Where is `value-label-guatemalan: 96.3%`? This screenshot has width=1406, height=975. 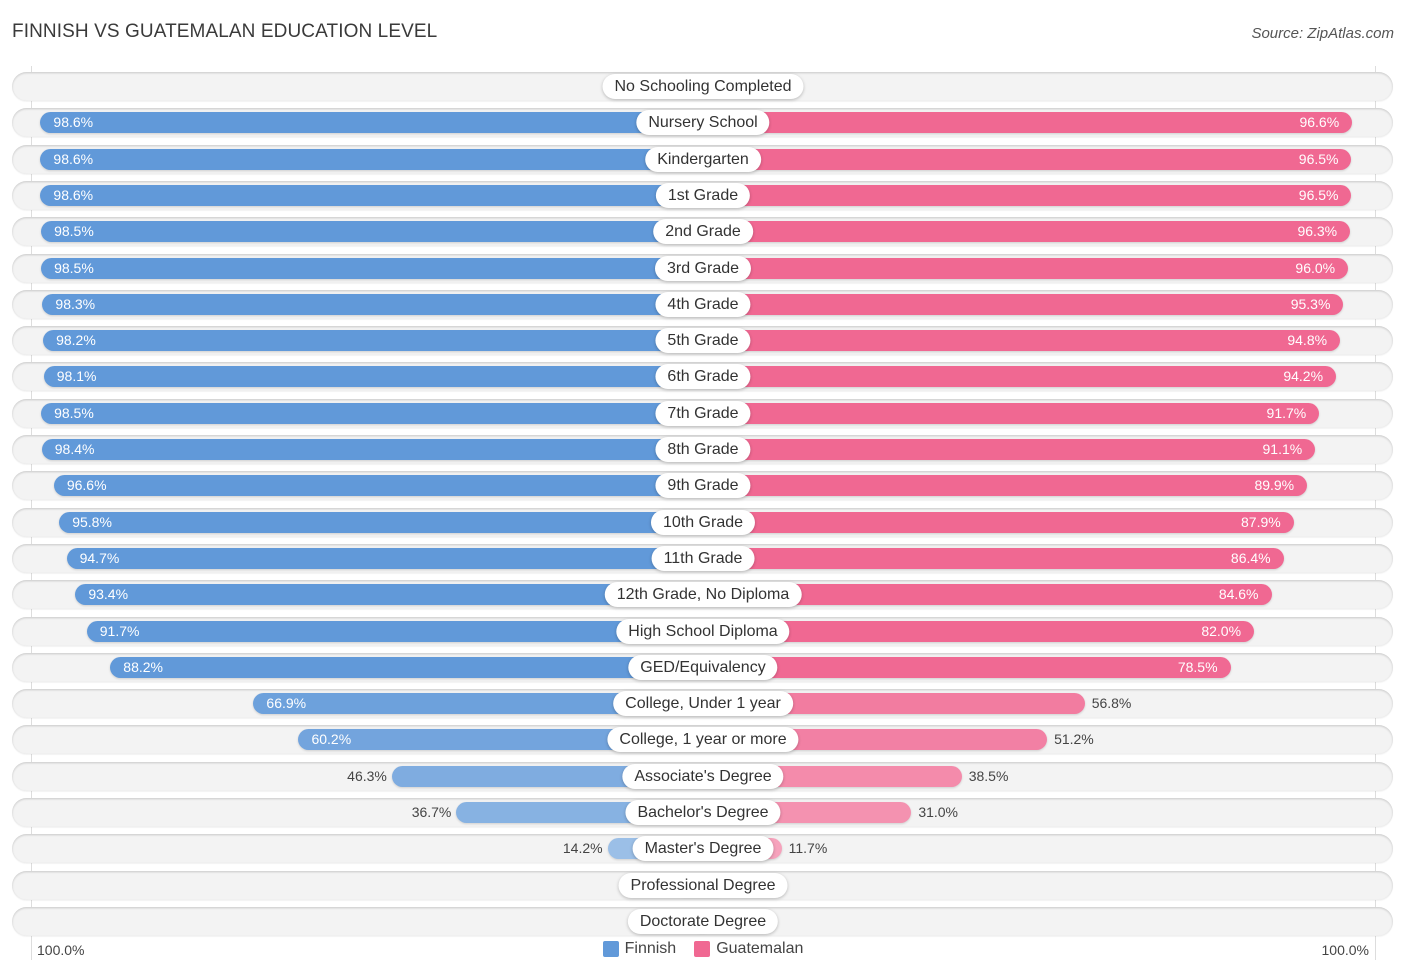 value-label-guatemalan: 96.3% is located at coordinates (1317, 231).